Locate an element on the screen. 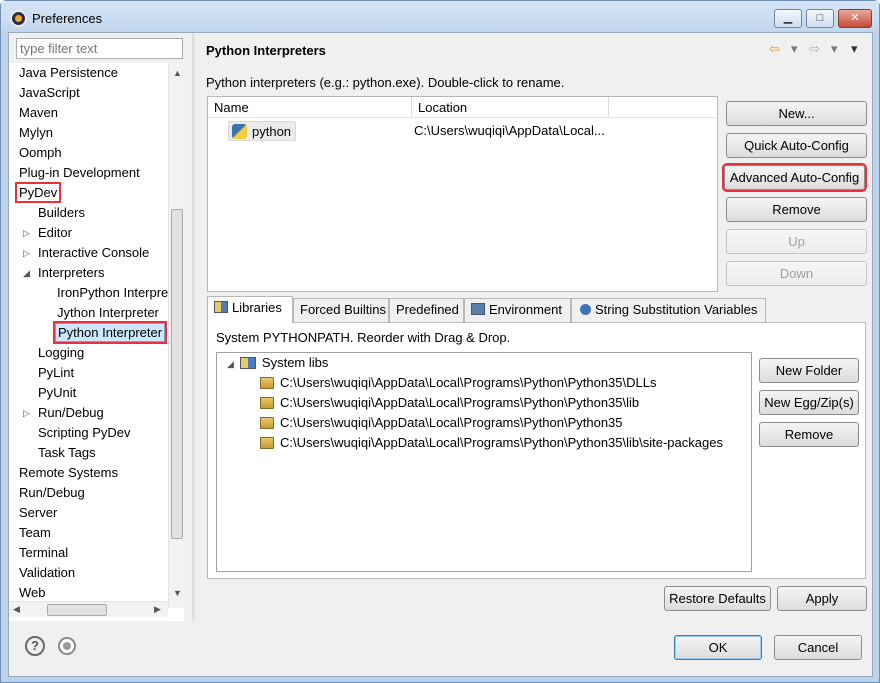 This screenshot has width=880, height=683. tree-item-label: Scripting PyDev is located at coordinates (84, 432).